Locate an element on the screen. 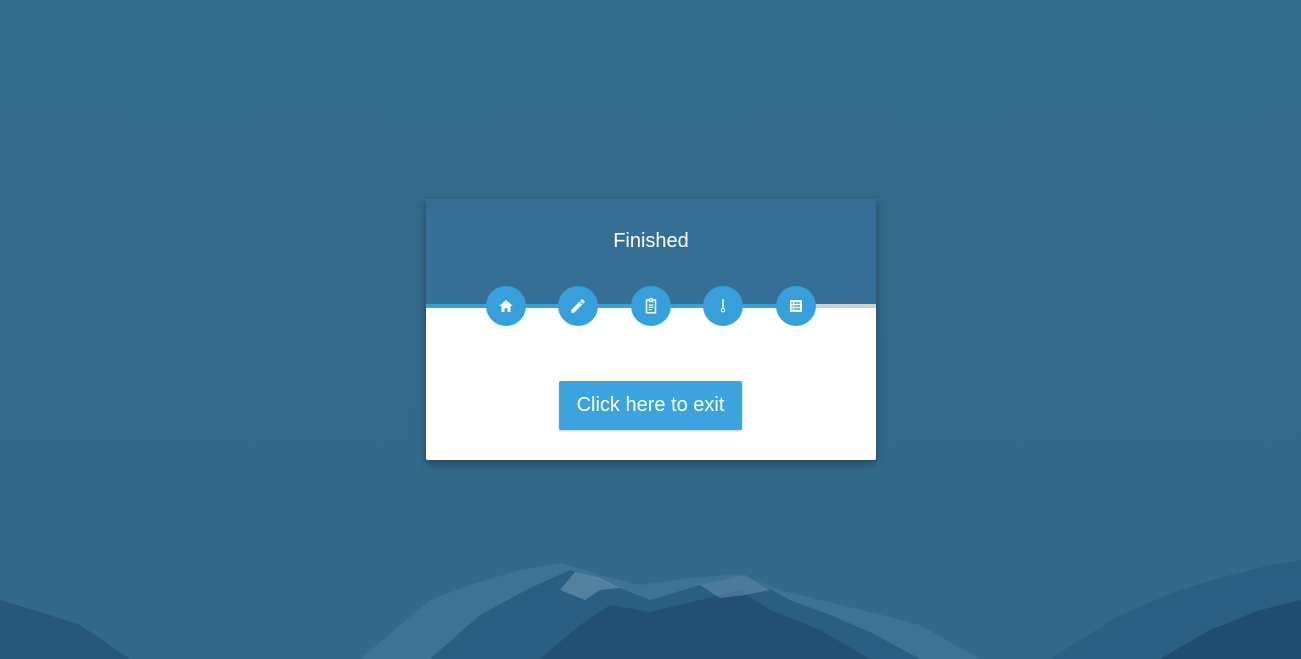 This screenshot has height=659, width=1301. step-summary is located at coordinates (796, 306).